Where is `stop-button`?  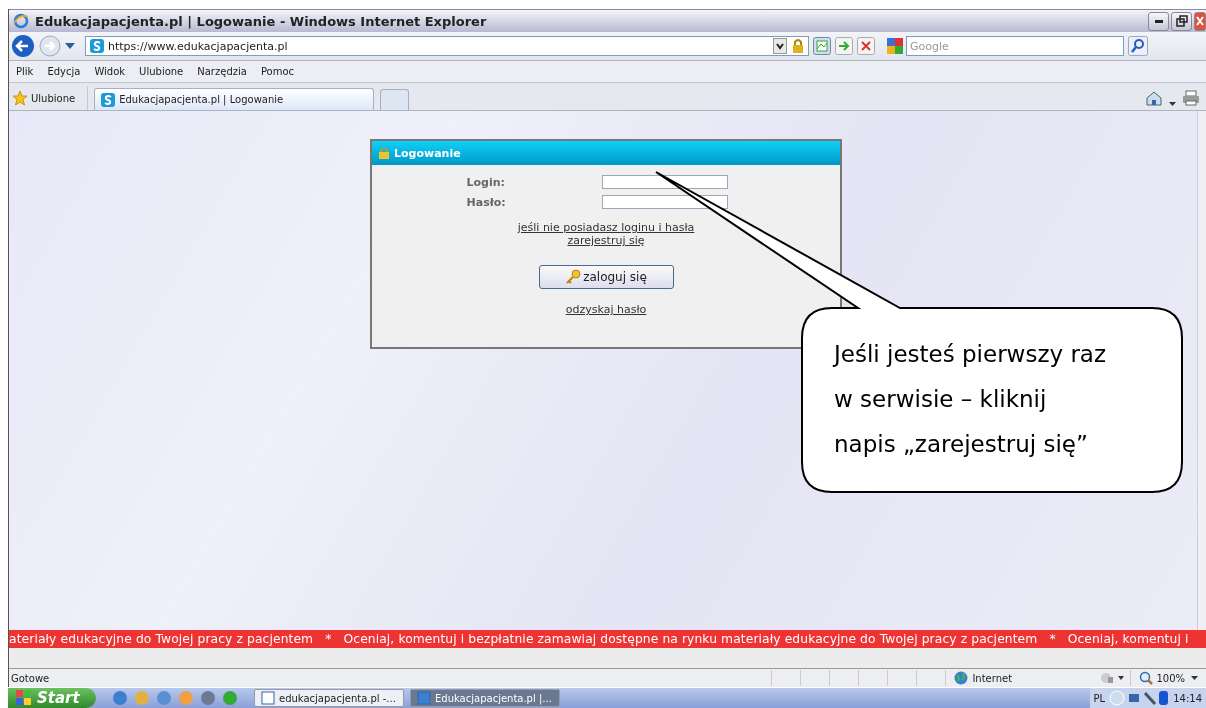
stop-button is located at coordinates (866, 46).